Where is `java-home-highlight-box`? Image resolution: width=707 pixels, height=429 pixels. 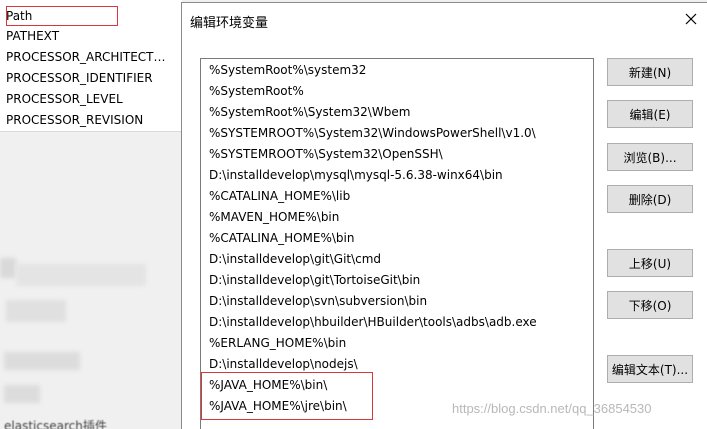
java-home-highlight-box is located at coordinates (287, 396).